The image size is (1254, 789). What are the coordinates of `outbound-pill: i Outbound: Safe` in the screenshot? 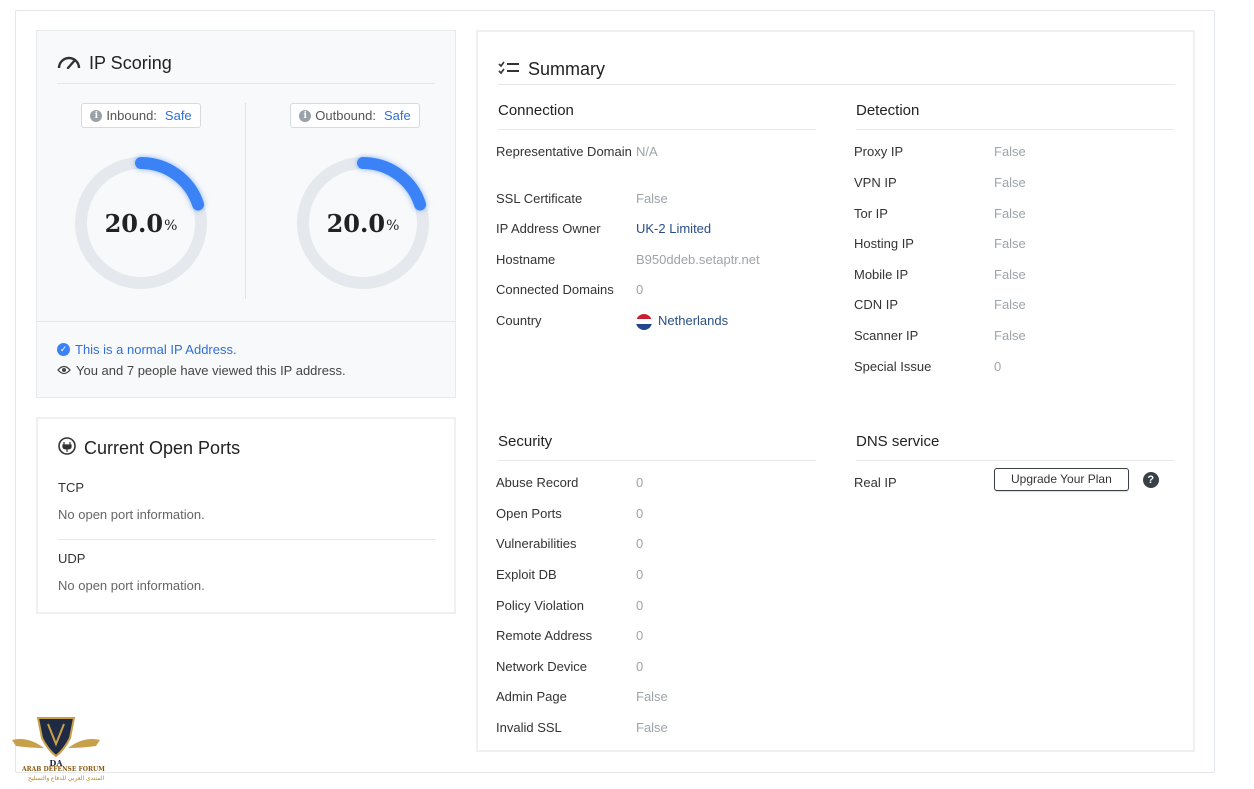 It's located at (355, 115).